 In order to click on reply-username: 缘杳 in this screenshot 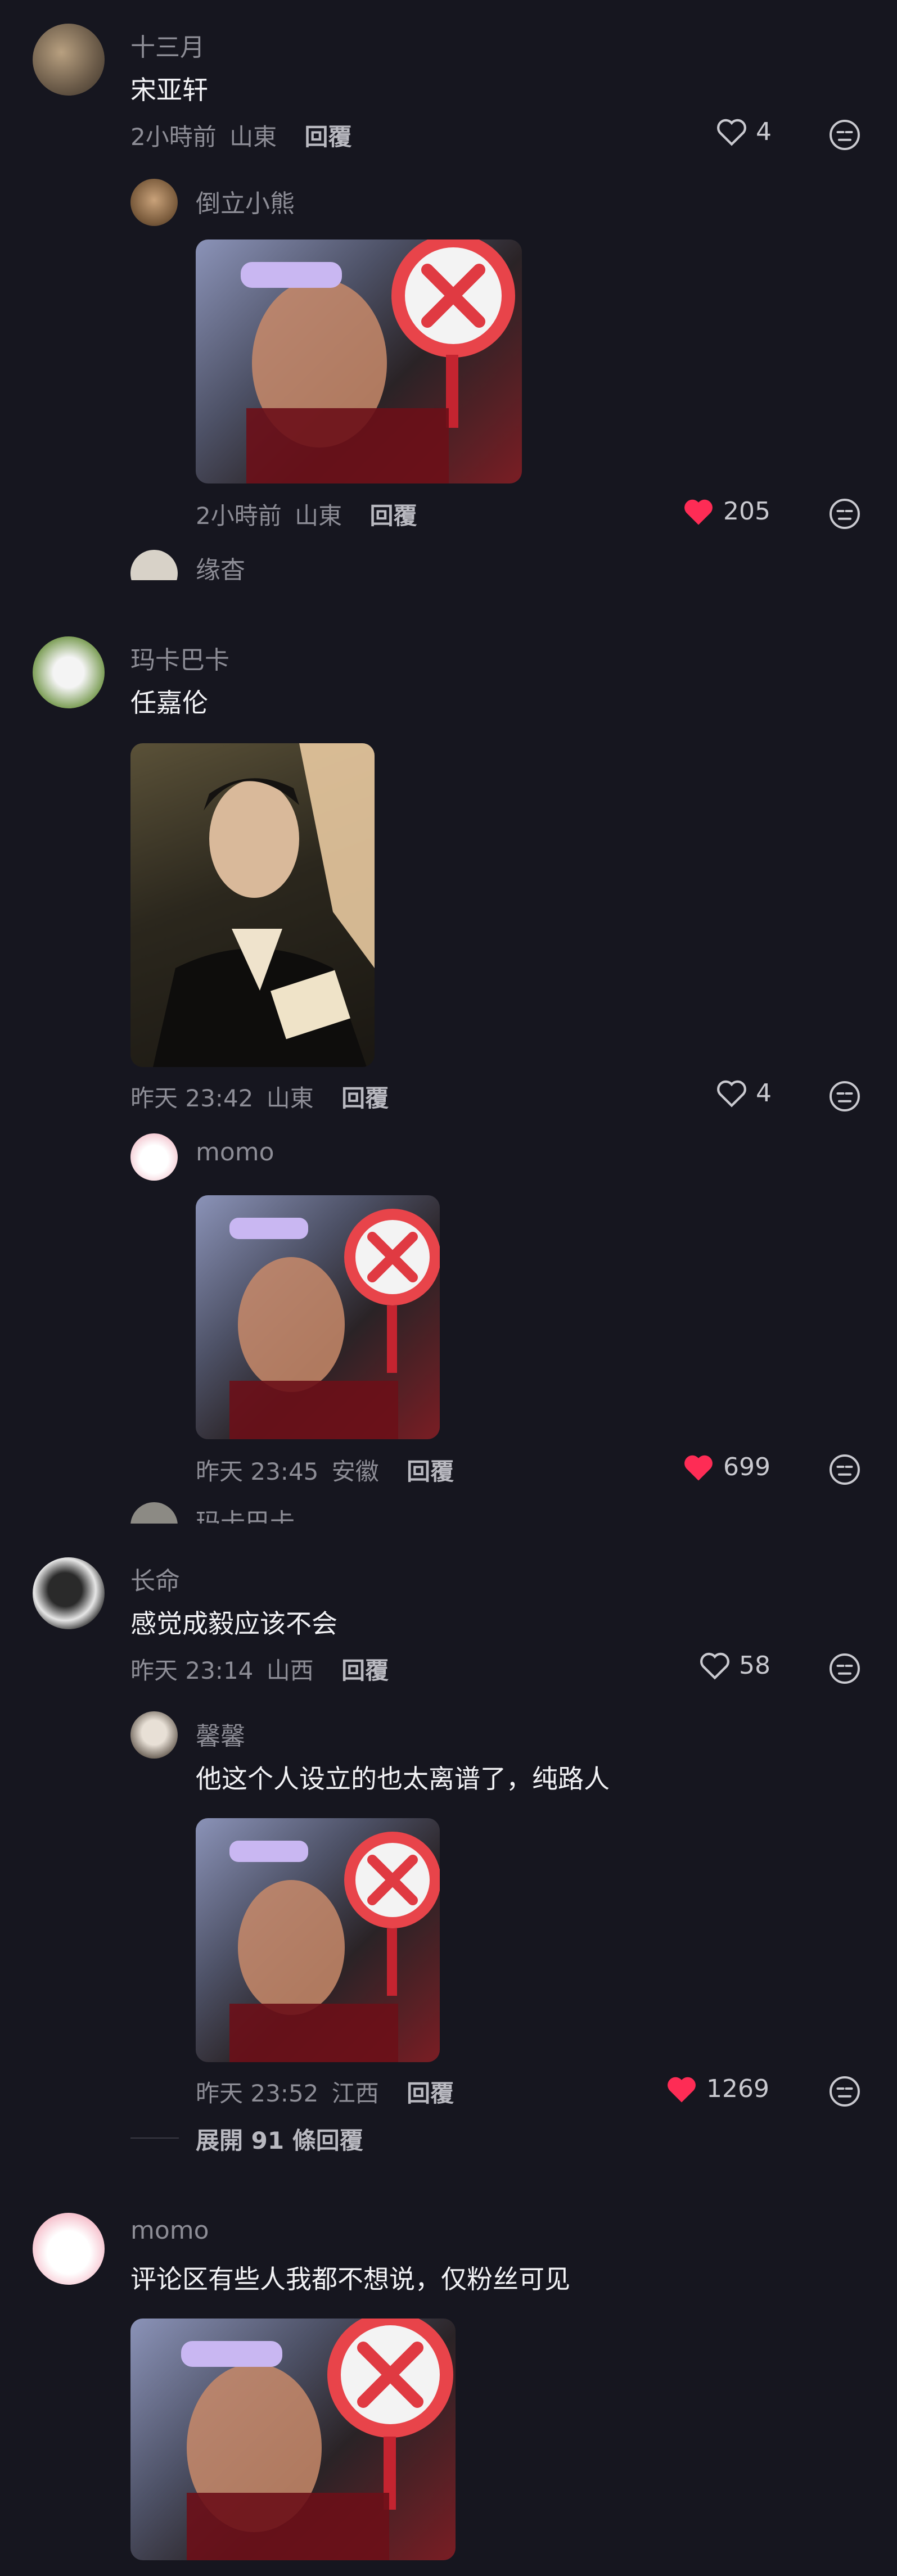, I will do `click(220, 568)`.